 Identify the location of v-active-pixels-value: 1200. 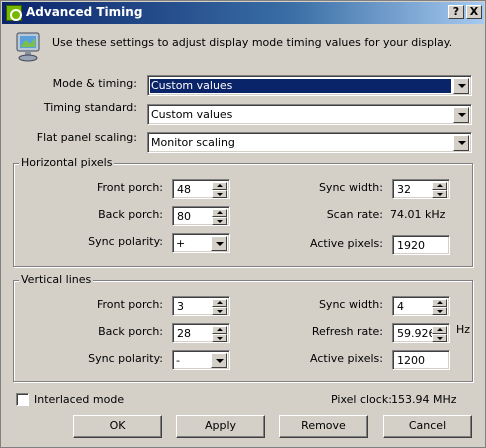
(411, 360).